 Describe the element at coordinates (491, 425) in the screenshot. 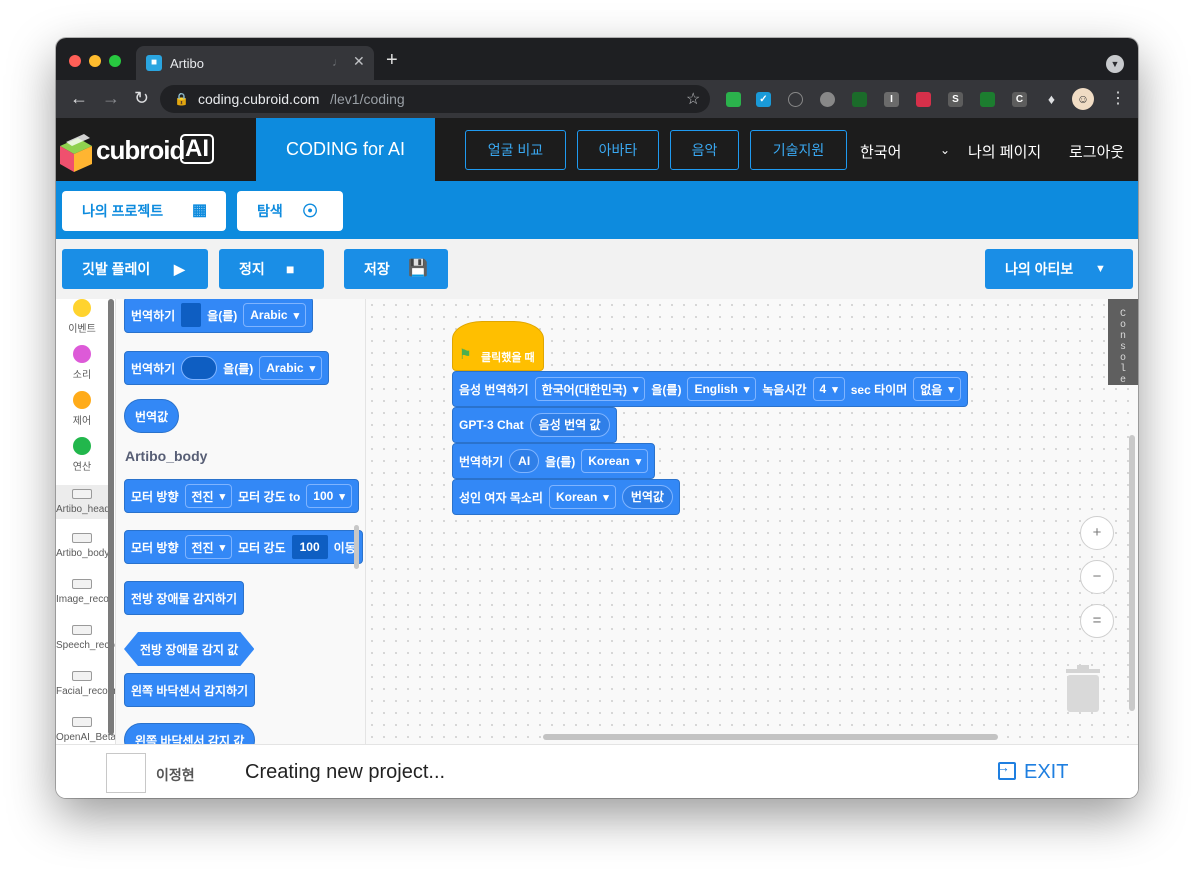

I see `block-label: GPT-3 Chat` at that location.